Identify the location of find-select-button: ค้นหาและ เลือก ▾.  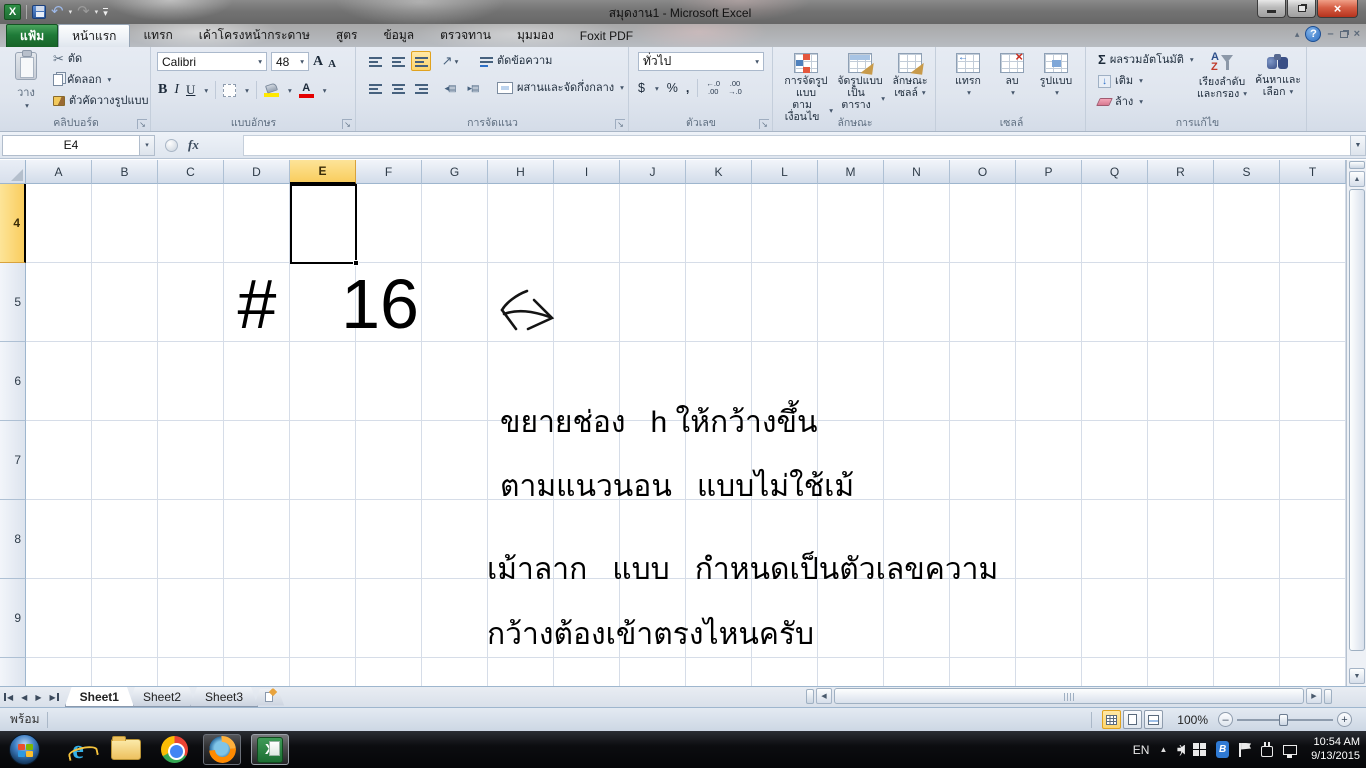
(1278, 73).